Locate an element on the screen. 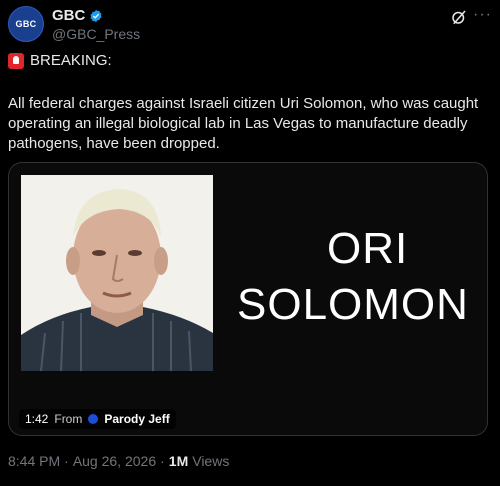 Image resolution: width=500 pixels, height=486 pixels. avatar: GBC is located at coordinates (26, 24).